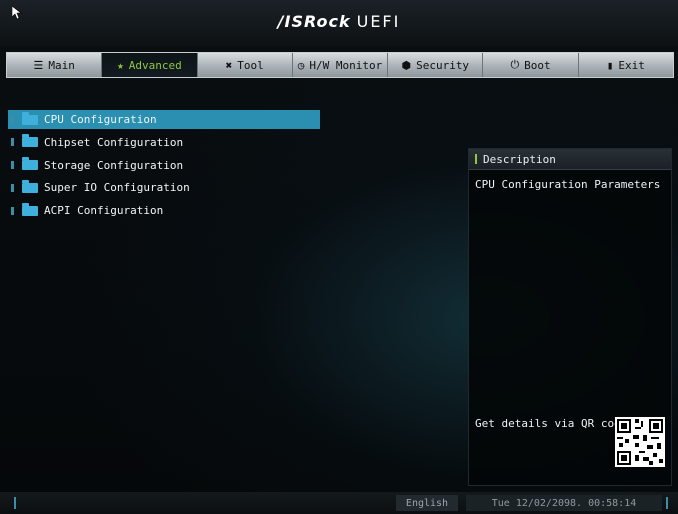 The image size is (678, 514). I want to click on menu-item-storage-configuration: Storage Configuration, so click(164, 165).